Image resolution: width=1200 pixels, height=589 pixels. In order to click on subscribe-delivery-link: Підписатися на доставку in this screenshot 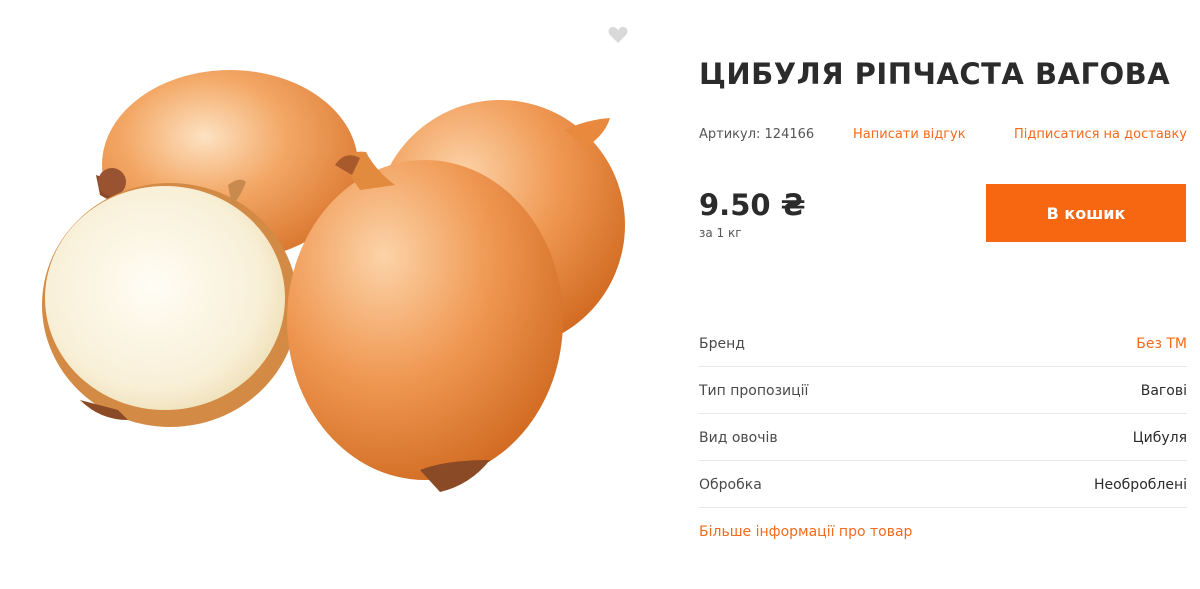, I will do `click(1100, 134)`.